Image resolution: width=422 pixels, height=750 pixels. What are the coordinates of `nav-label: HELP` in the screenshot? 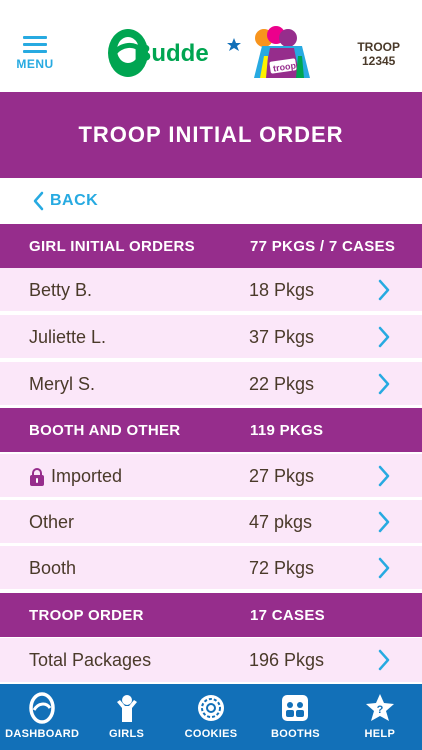 It's located at (380, 734).